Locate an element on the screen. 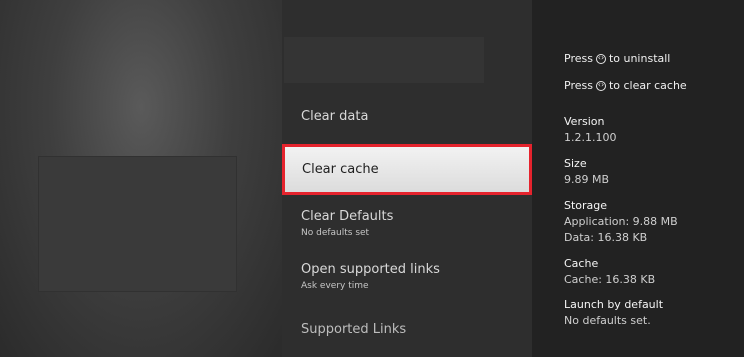  version-info: Version 1.2.1.100 is located at coordinates (651, 130).